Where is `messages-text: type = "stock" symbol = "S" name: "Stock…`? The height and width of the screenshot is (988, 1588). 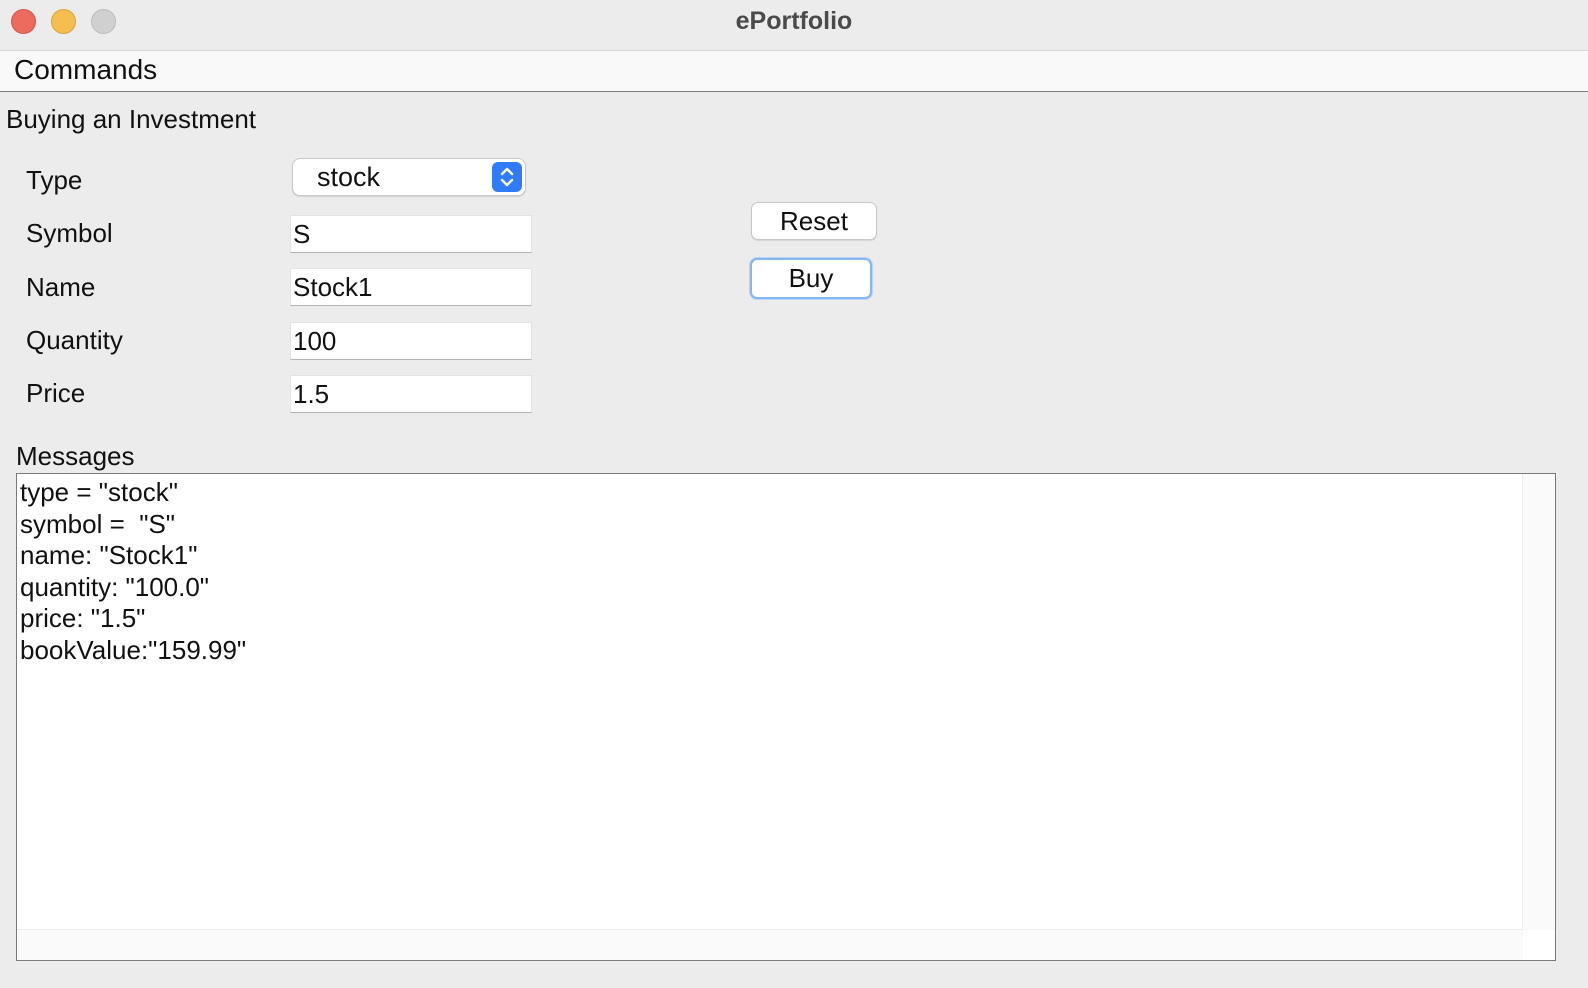 messages-text: type = "stock" symbol = "S" name: "Stock… is located at coordinates (133, 571).